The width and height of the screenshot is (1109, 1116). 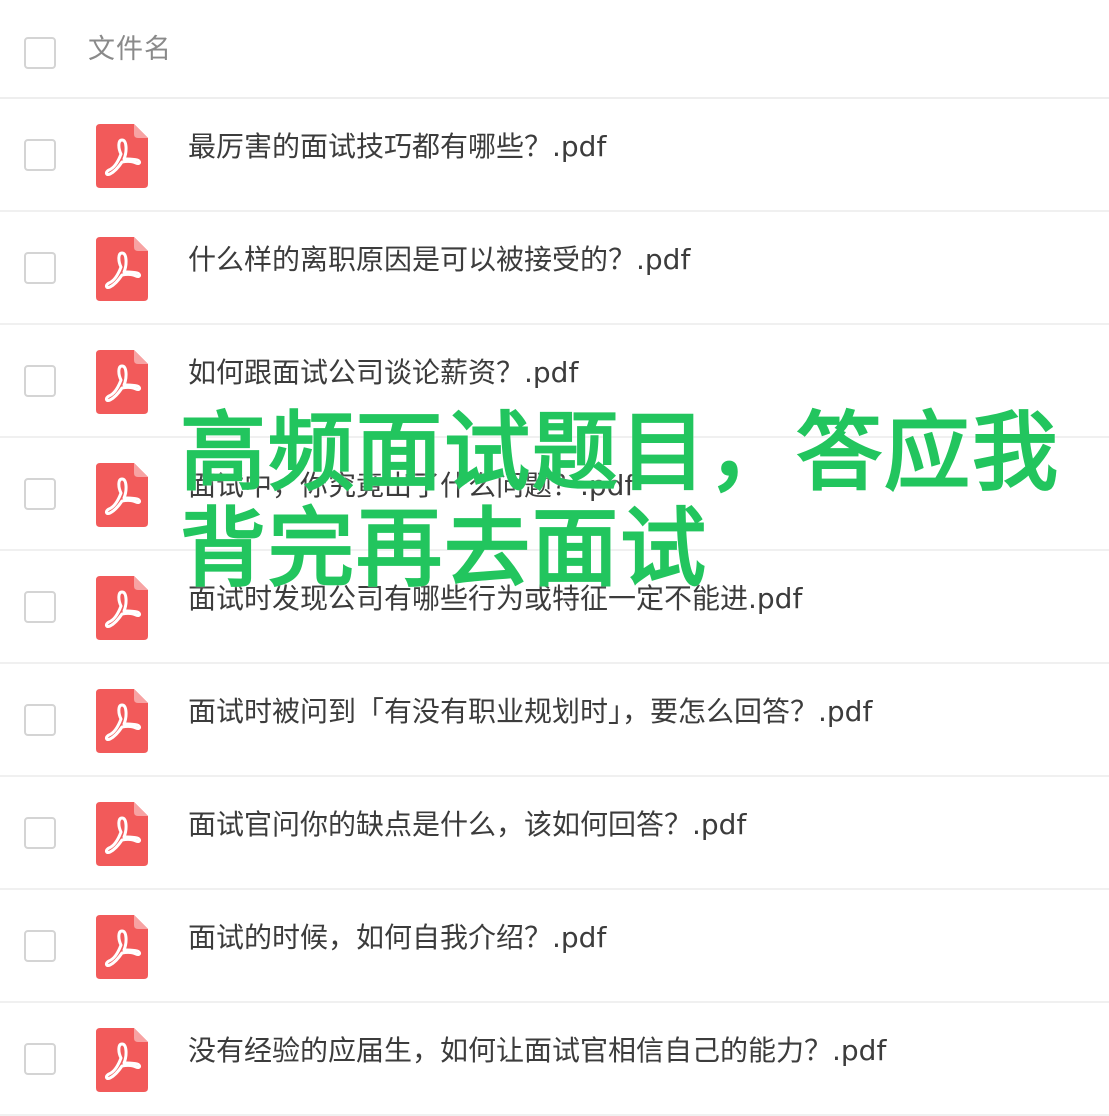 I want to click on file-row: 面试时发现公司有哪些行为或特征一定不能进.pdf, so click(x=554, y=607).